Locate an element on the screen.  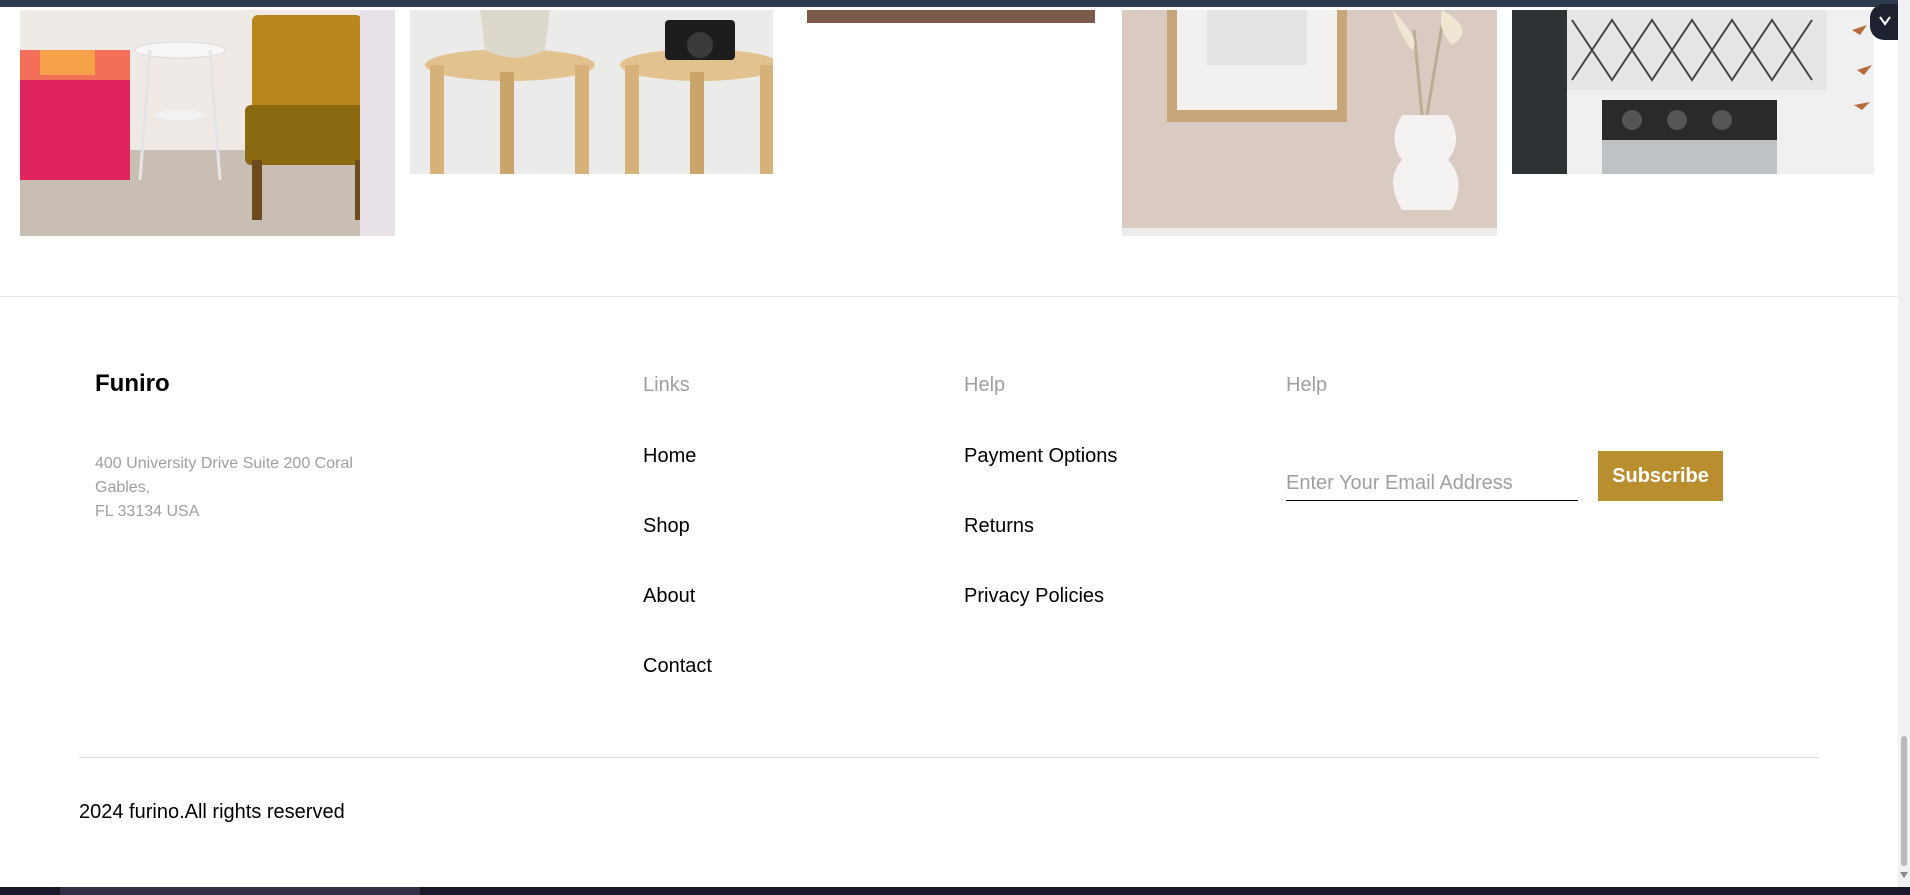
footer-link-payment-options: Payment Options is located at coordinates (1040, 456).